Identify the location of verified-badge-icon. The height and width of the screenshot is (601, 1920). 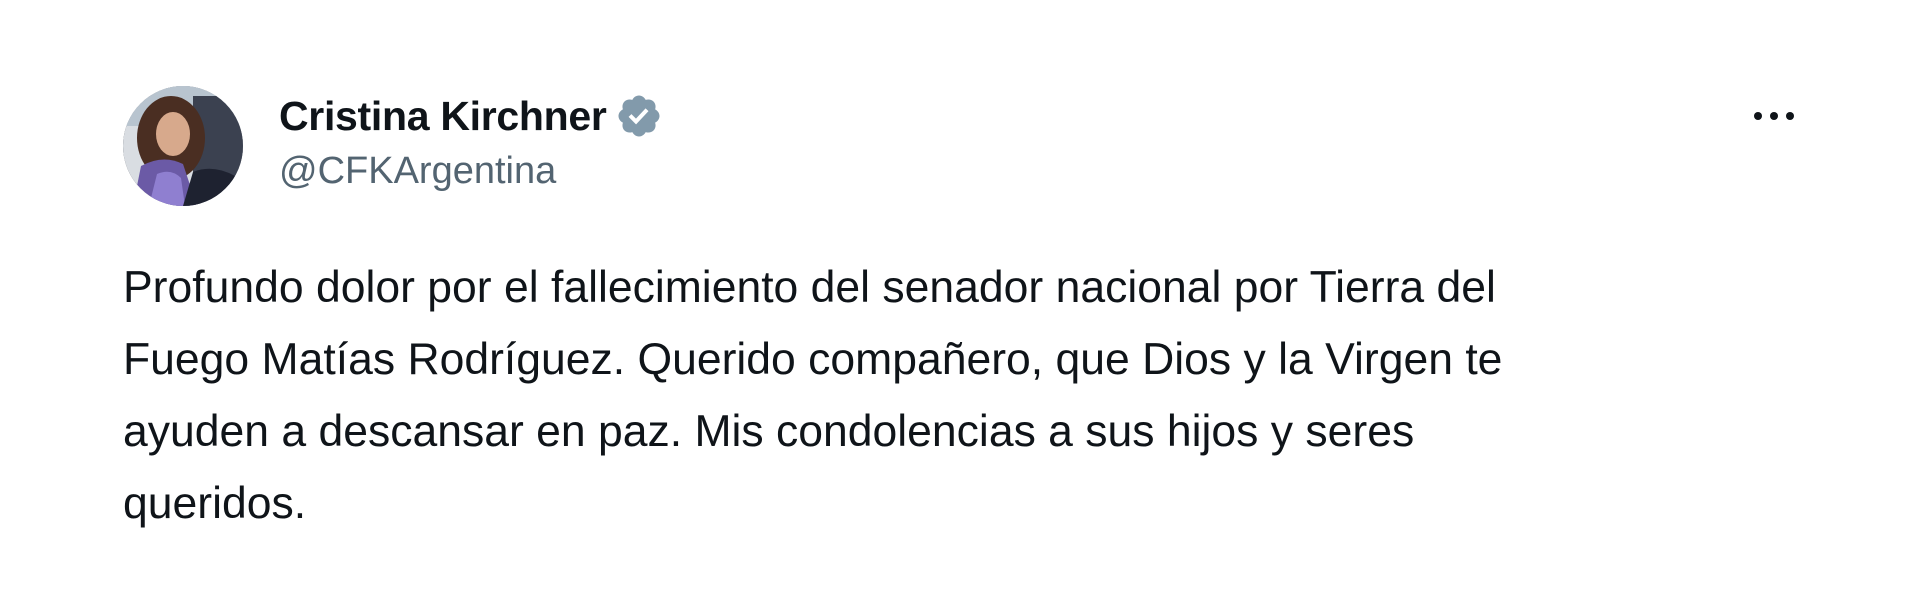
(639, 116).